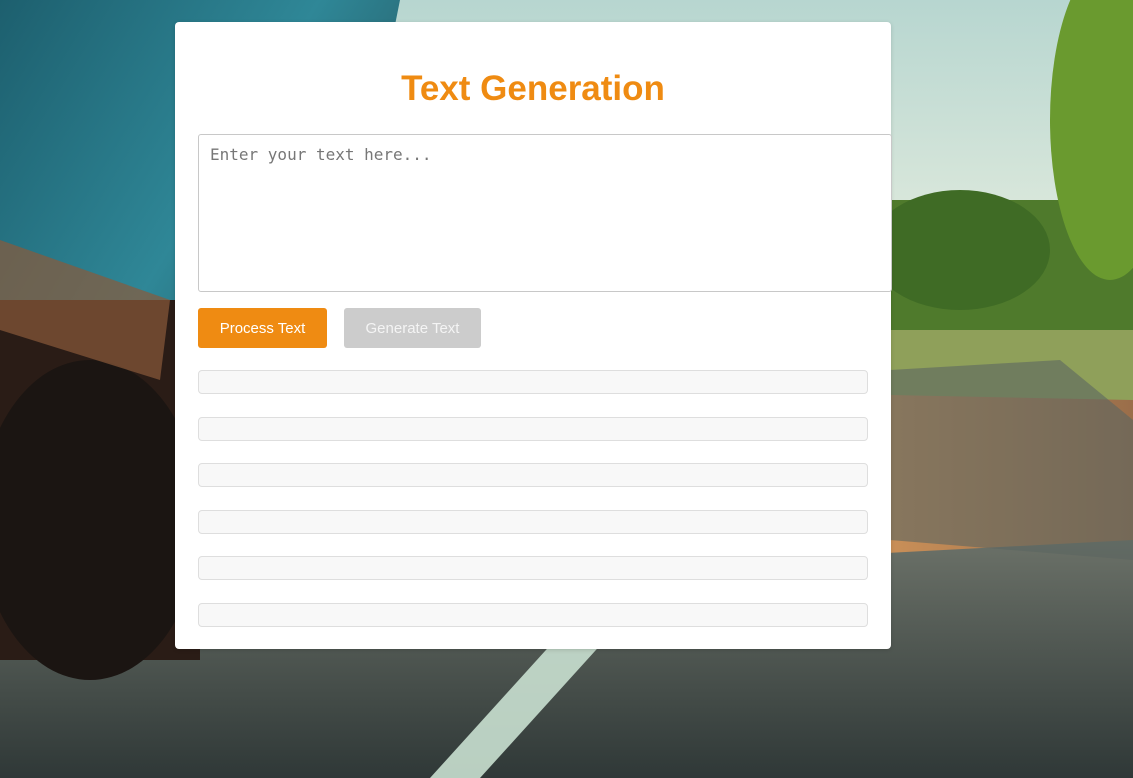  What do you see at coordinates (412, 328) in the screenshot?
I see `generate-text-button: Generate Text` at bounding box center [412, 328].